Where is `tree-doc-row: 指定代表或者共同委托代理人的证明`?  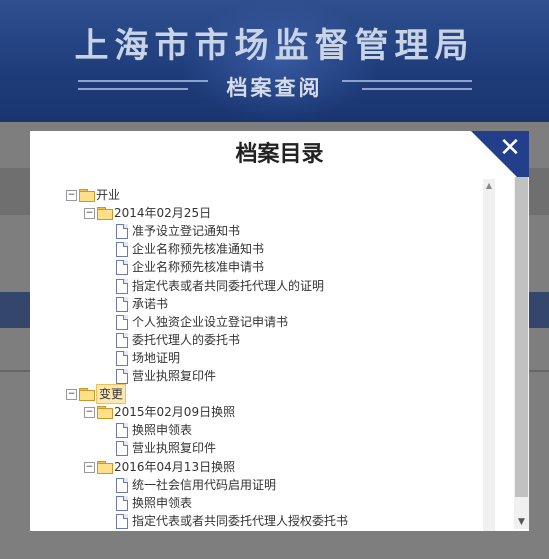 tree-doc-row: 指定代表或者共同委托代理人的证明 is located at coordinates (286, 286).